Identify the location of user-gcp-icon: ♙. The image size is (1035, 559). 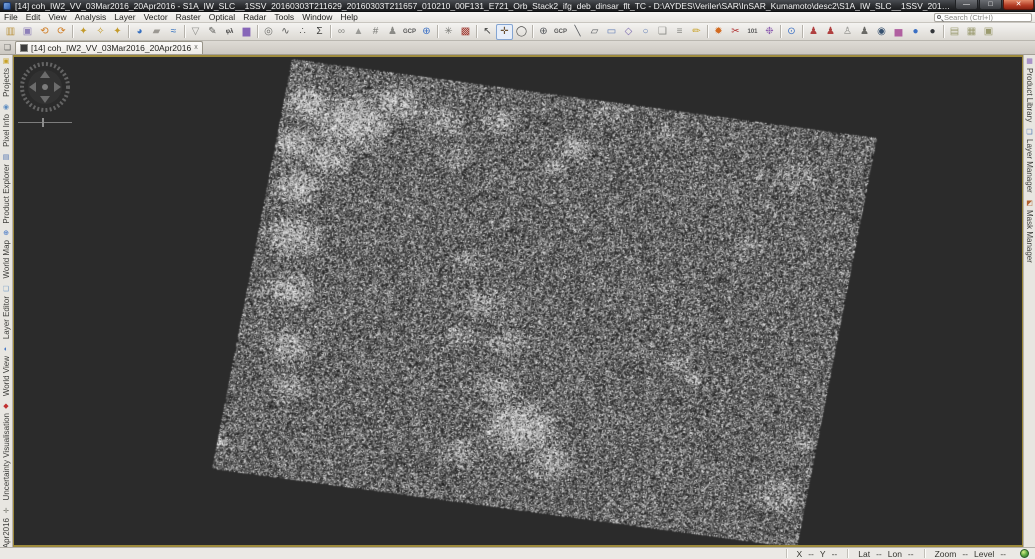
(847, 32).